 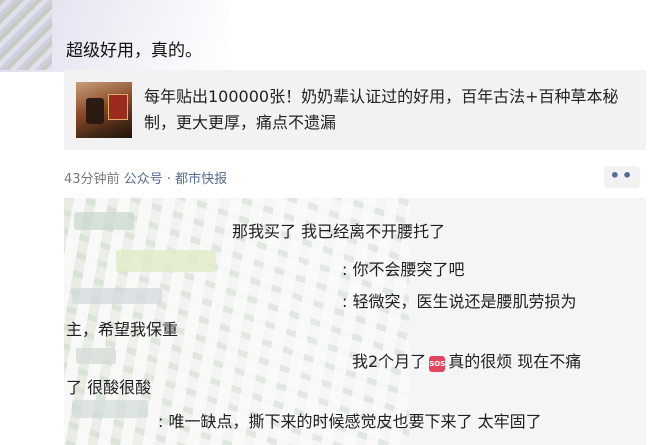 I want to click on package-shape, so click(x=118, y=107).